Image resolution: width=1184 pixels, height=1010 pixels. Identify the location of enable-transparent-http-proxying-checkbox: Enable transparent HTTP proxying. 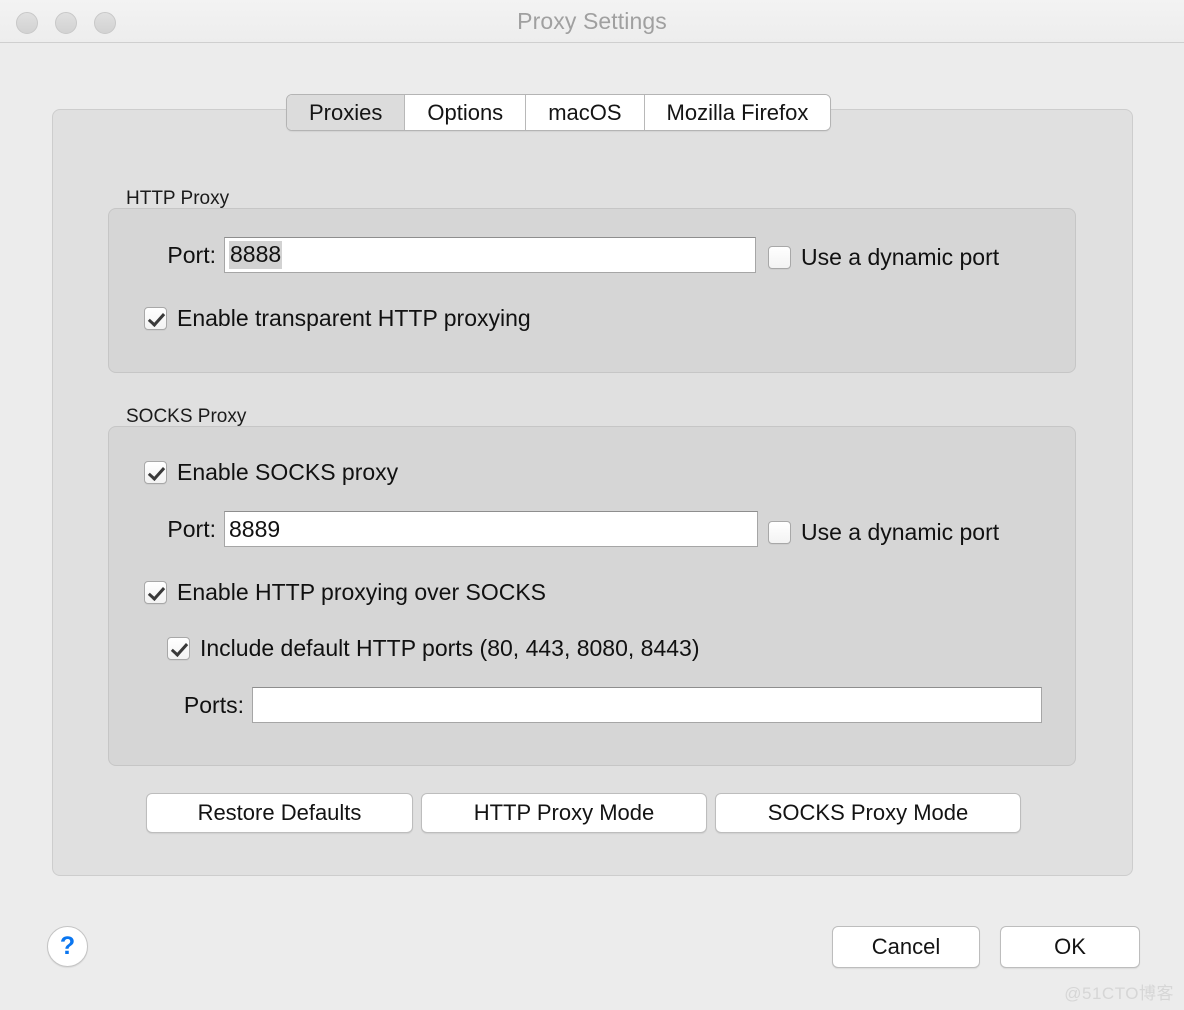
(337, 318).